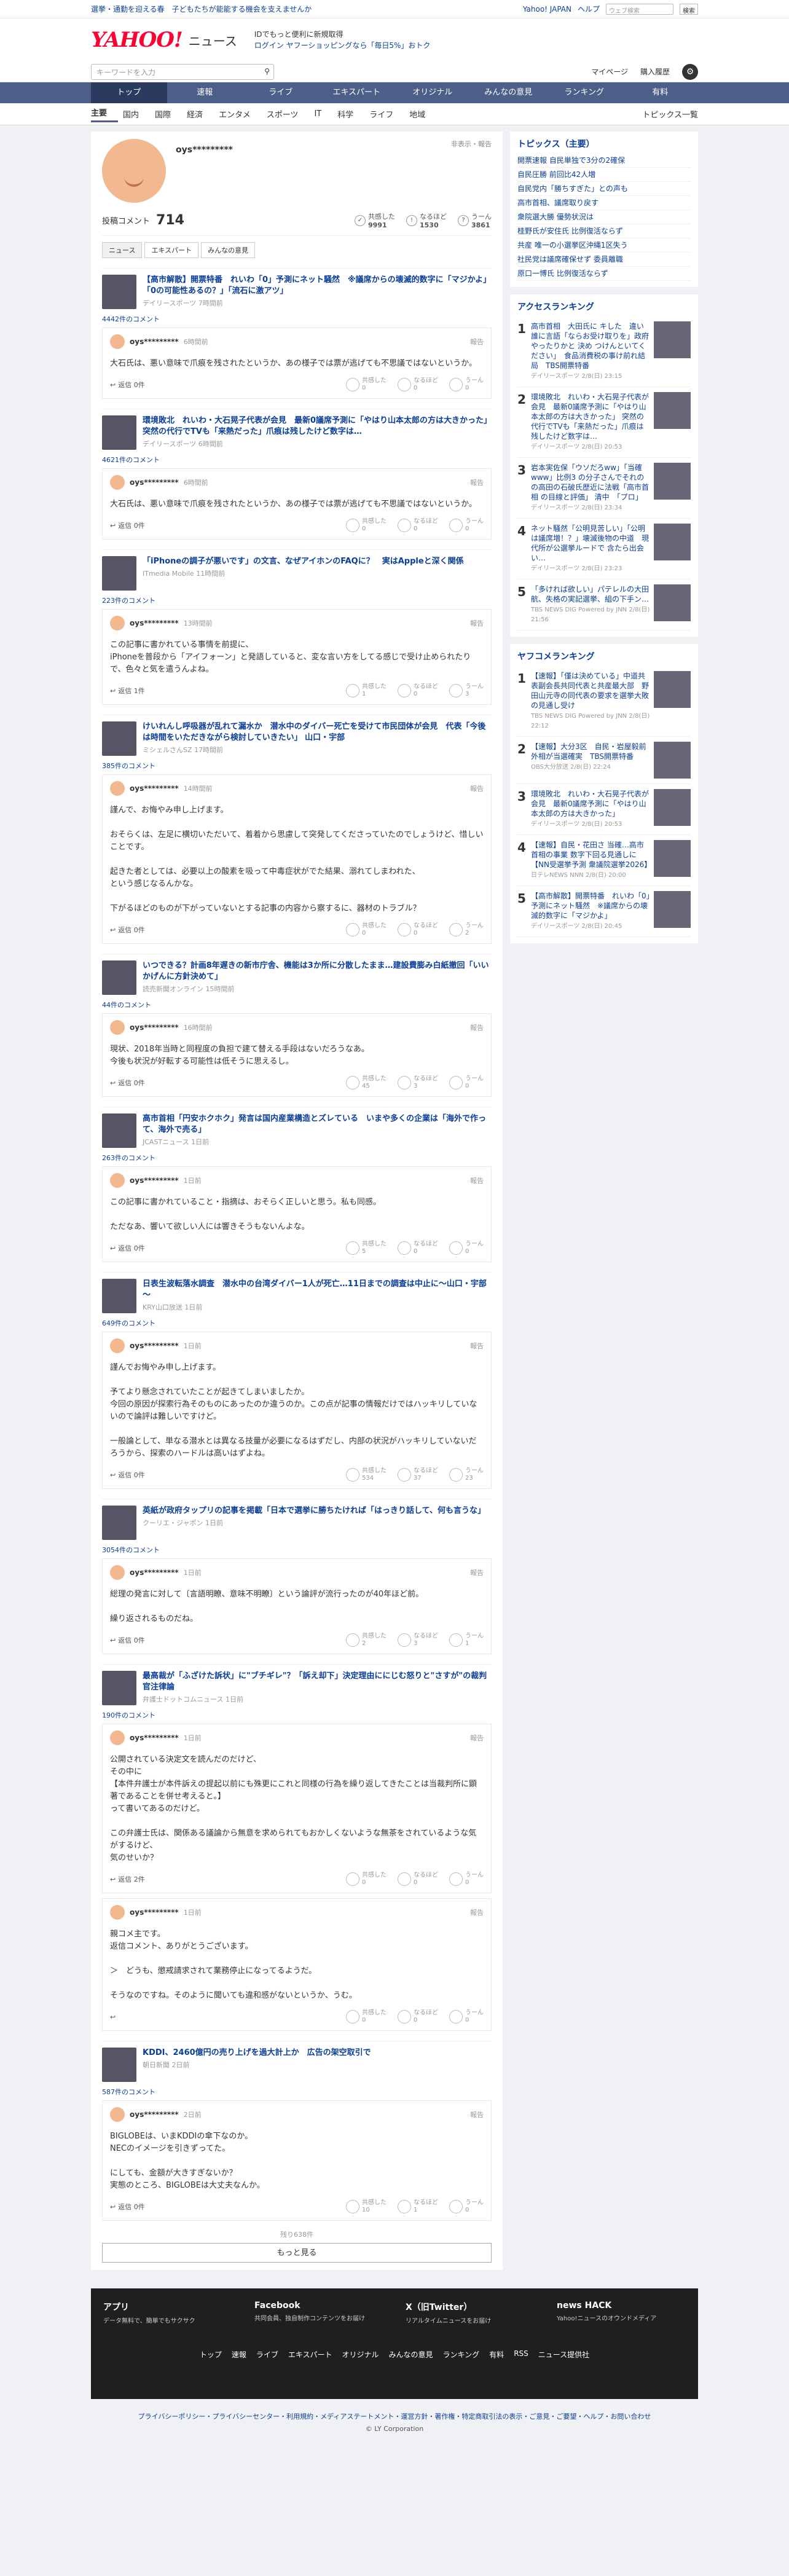 The height and width of the screenshot is (2576, 789). I want to click on comment-count-link: 44件のコメント, so click(297, 1005).